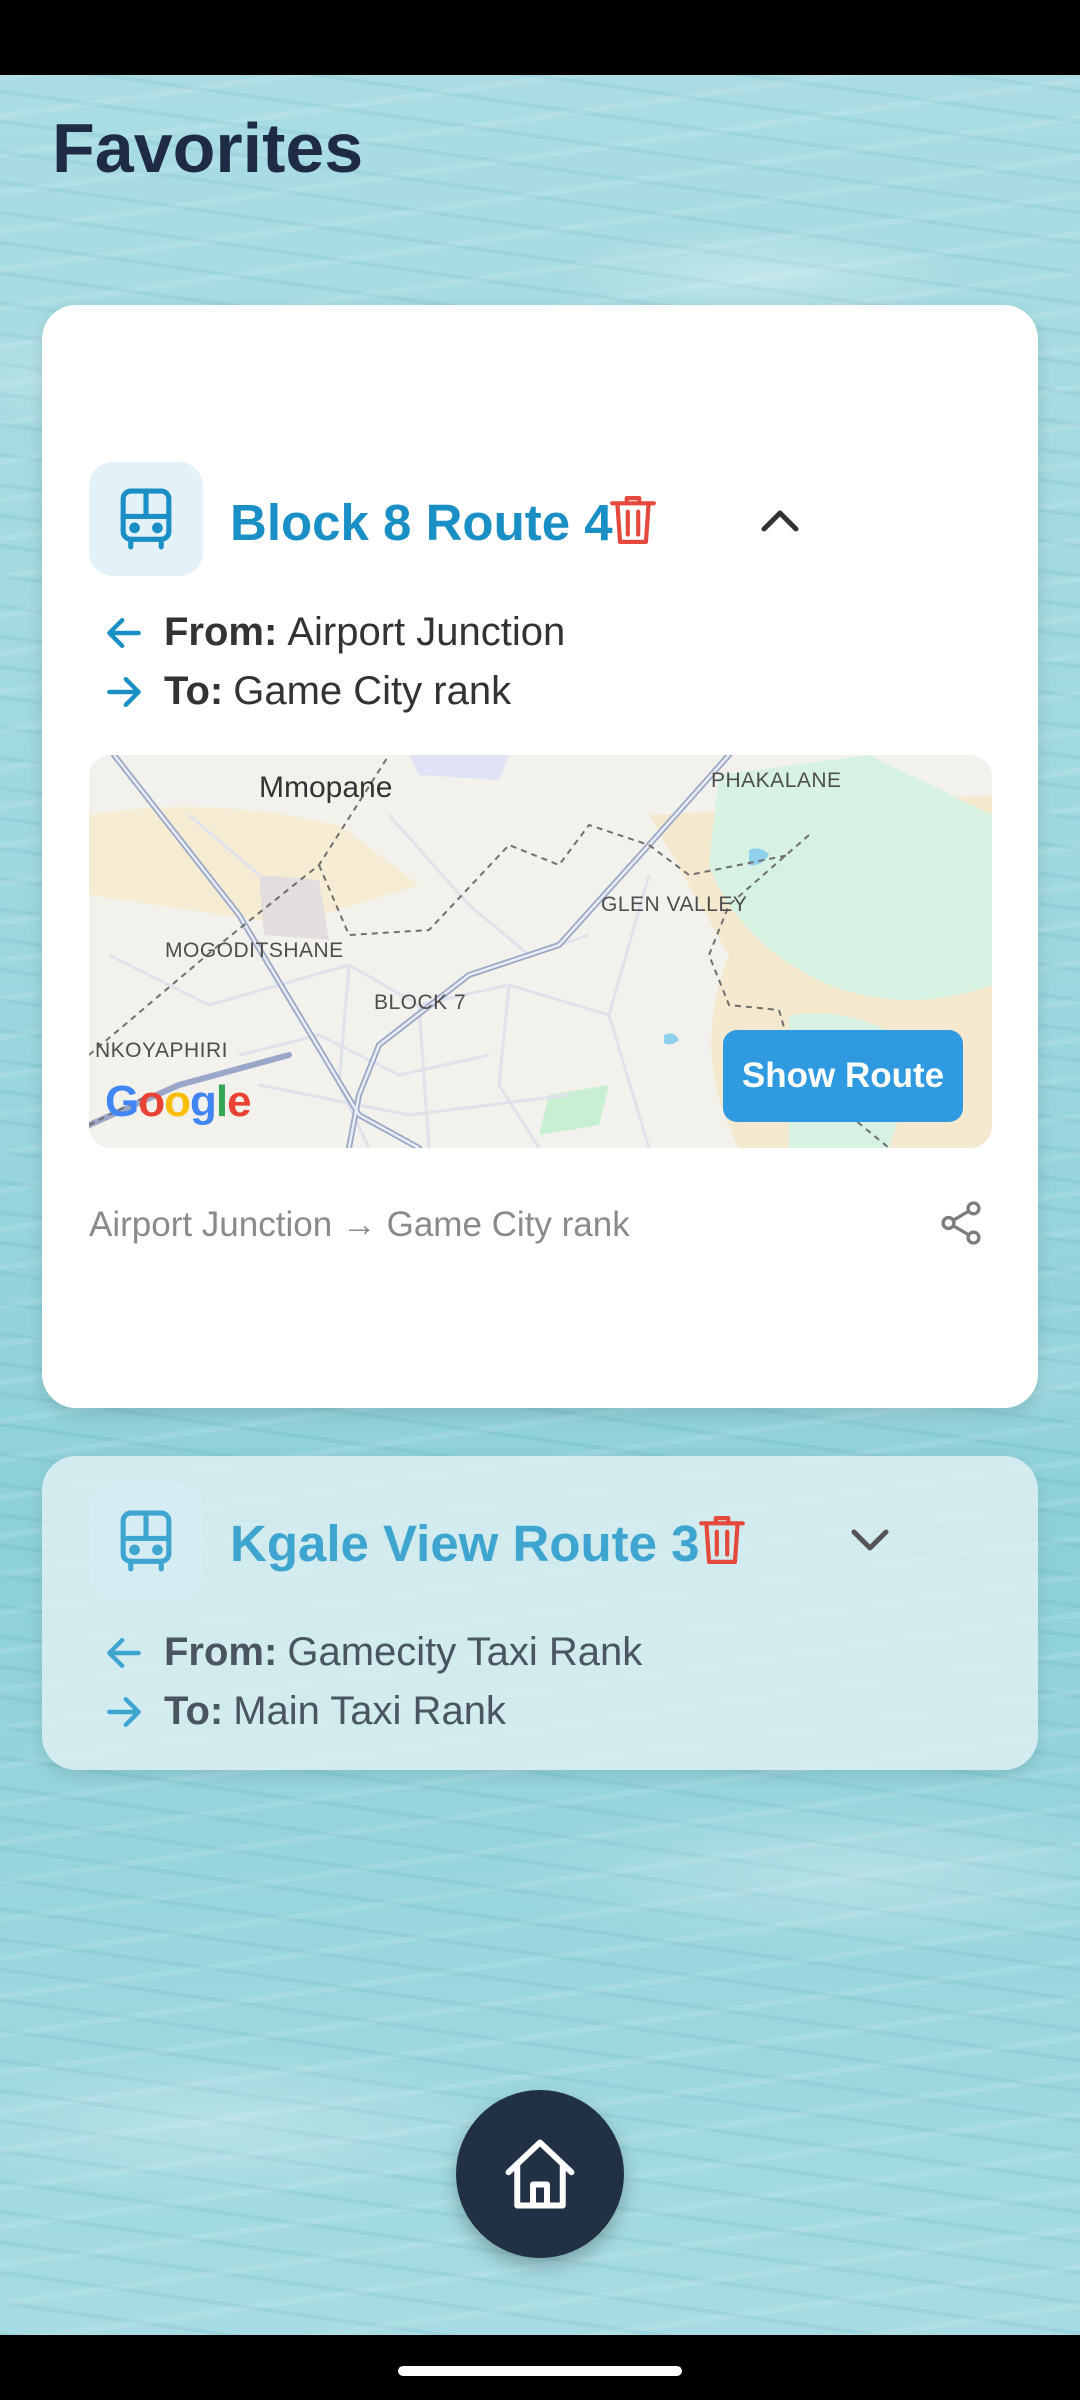 The image size is (1080, 2400). I want to click on from-value: Airport Junction, so click(426, 632).